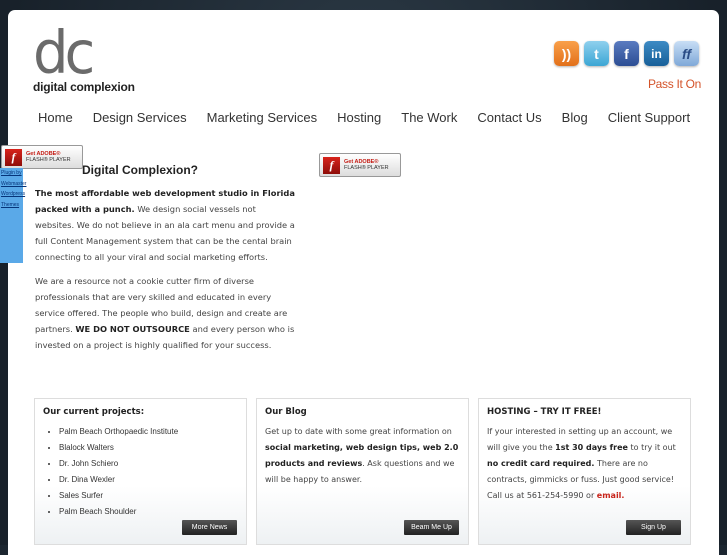 Image resolution: width=727 pixels, height=555 pixels. I want to click on twitter-icon: t, so click(596, 53).